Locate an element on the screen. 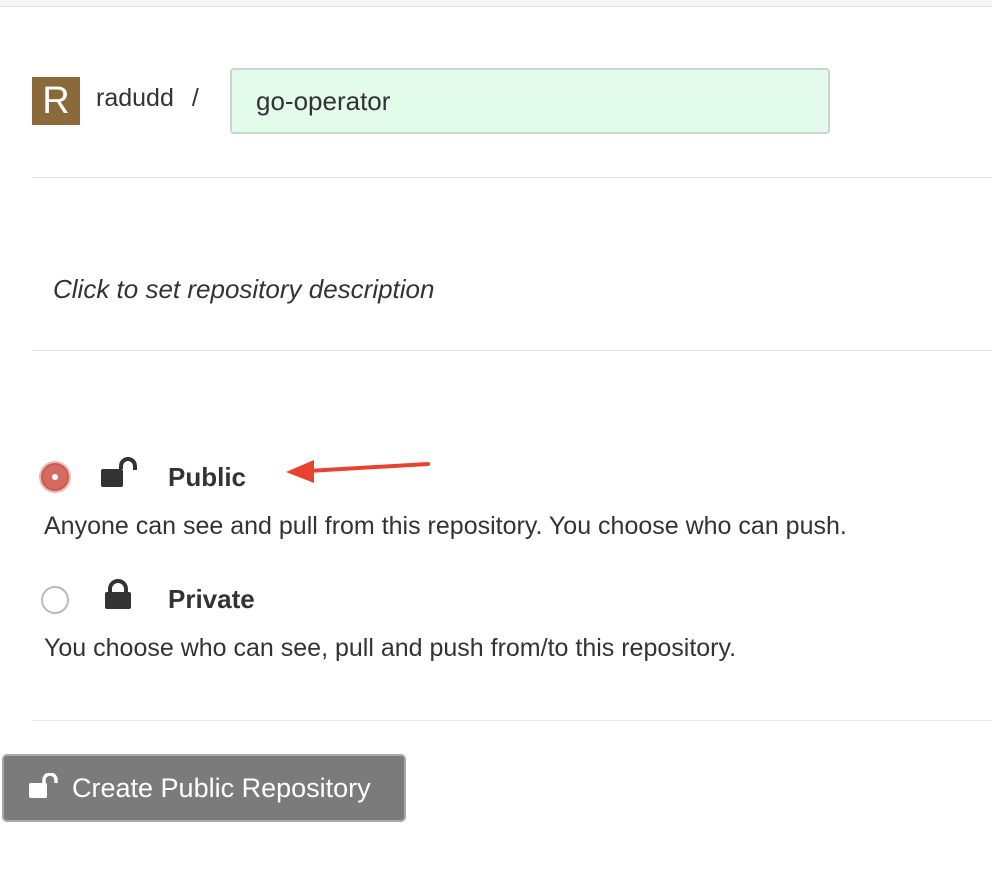 The height and width of the screenshot is (872, 992). annotation-arrow is located at coordinates (358, 471).